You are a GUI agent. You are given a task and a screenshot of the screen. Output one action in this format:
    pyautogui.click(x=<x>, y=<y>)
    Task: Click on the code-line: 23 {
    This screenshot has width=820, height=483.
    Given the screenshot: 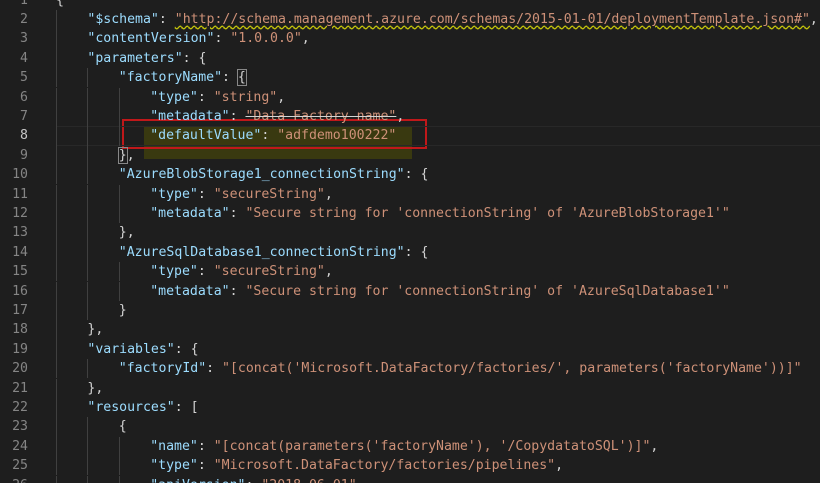 What is the action you would take?
    pyautogui.click(x=410, y=427)
    